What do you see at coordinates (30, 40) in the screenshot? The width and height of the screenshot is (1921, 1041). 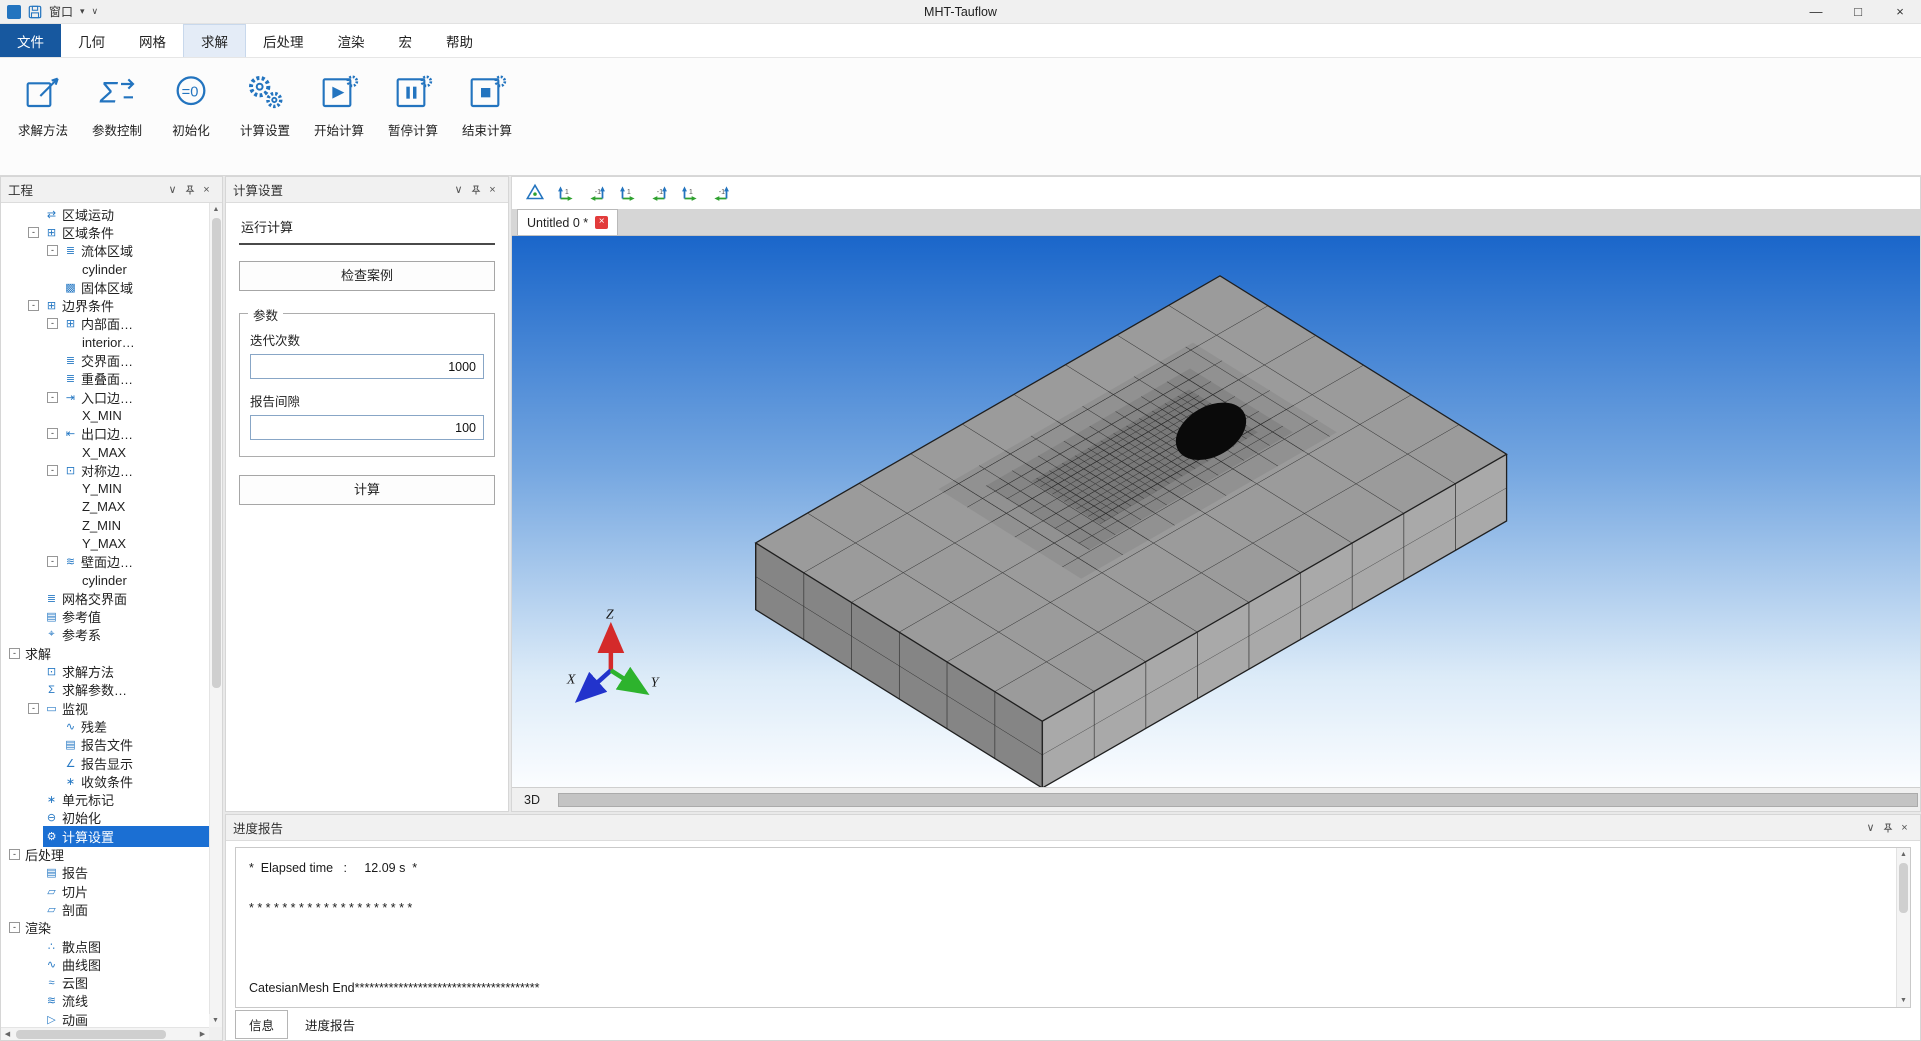 I see `menu-file: 文件` at bounding box center [30, 40].